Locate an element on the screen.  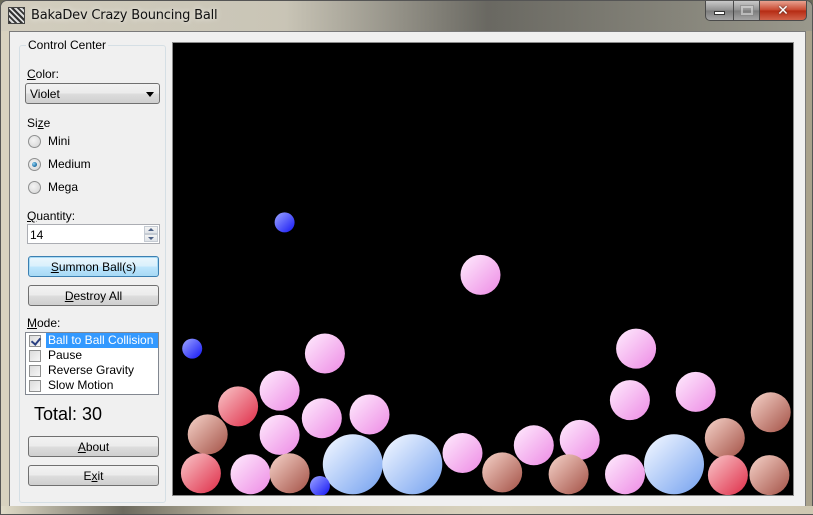
destroy-label: estroy All is located at coordinates (98, 295).